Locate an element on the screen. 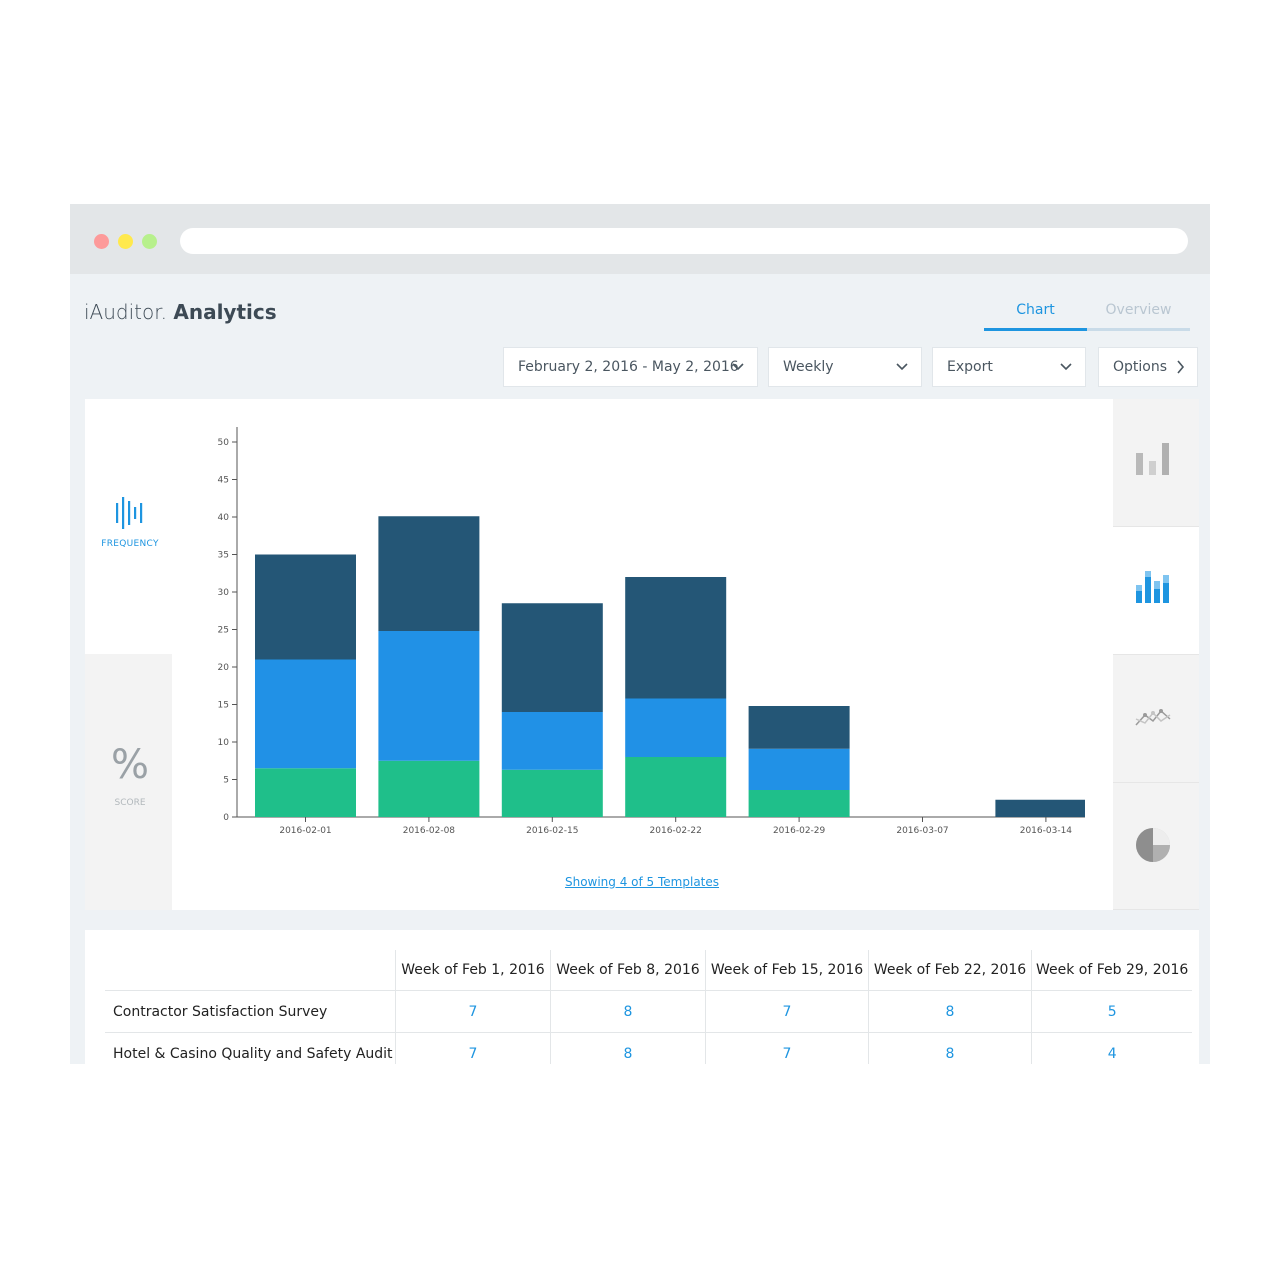 This screenshot has width=1280, height=1280. brand-name: iAuditor. is located at coordinates (125, 312).